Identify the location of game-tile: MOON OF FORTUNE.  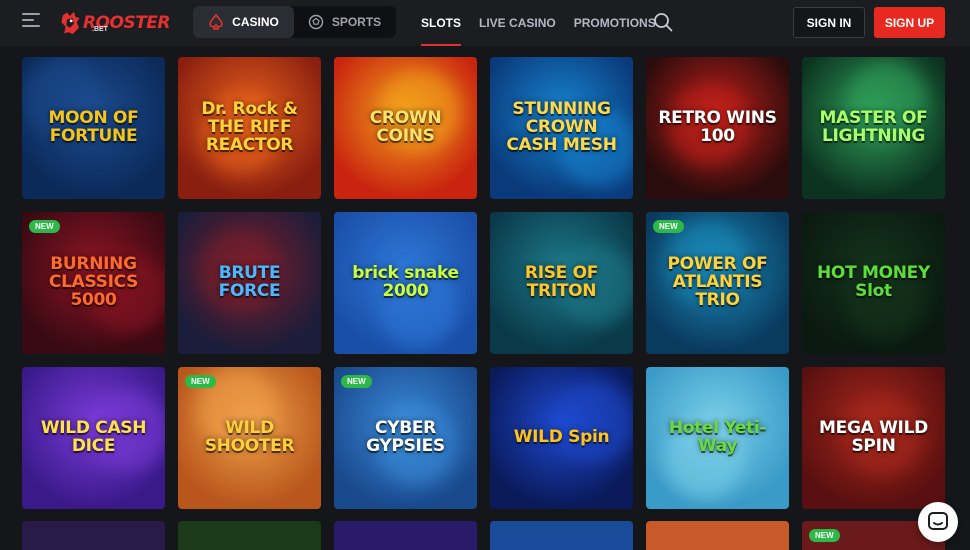
(93, 128).